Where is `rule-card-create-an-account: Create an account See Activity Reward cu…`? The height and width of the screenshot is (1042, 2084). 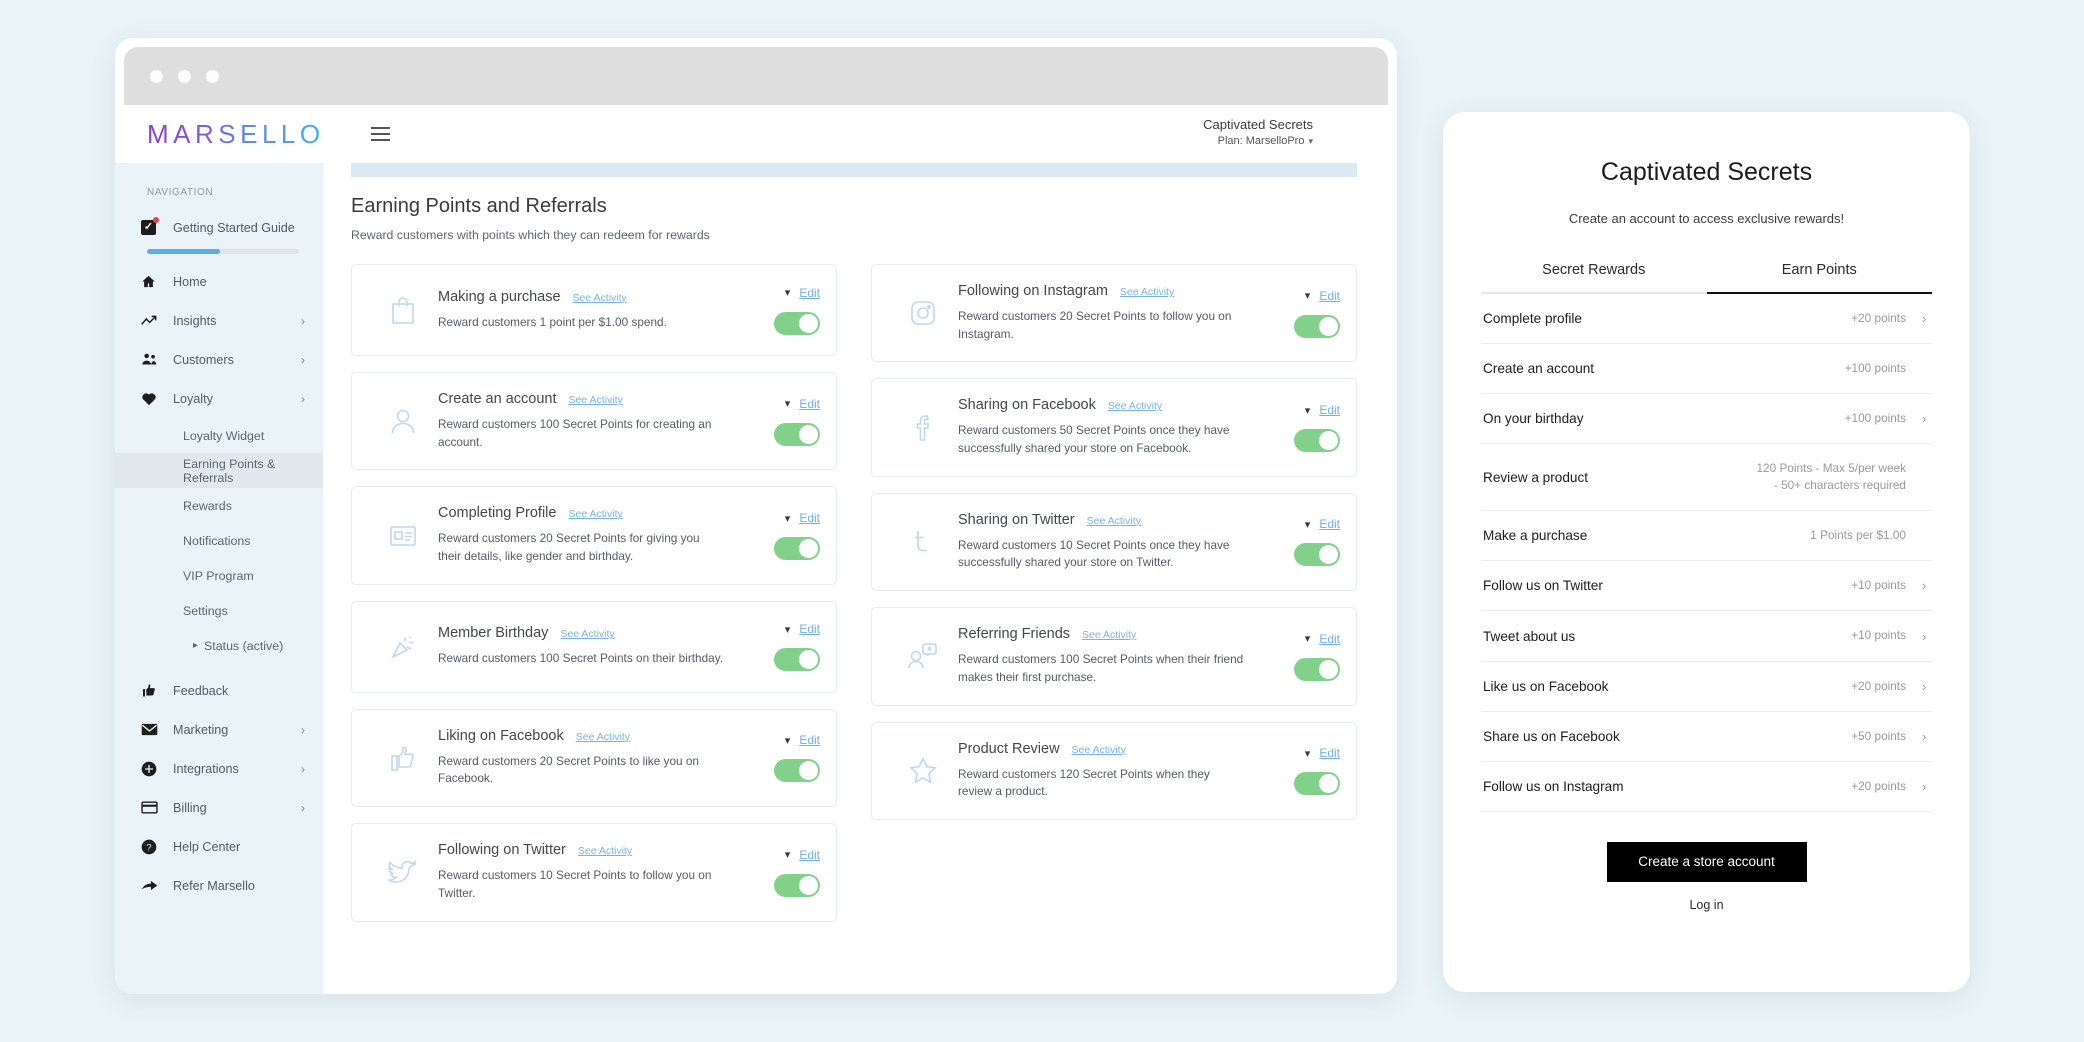
rule-card-create-an-account: Create an account See Activity Reward cu… is located at coordinates (594, 421).